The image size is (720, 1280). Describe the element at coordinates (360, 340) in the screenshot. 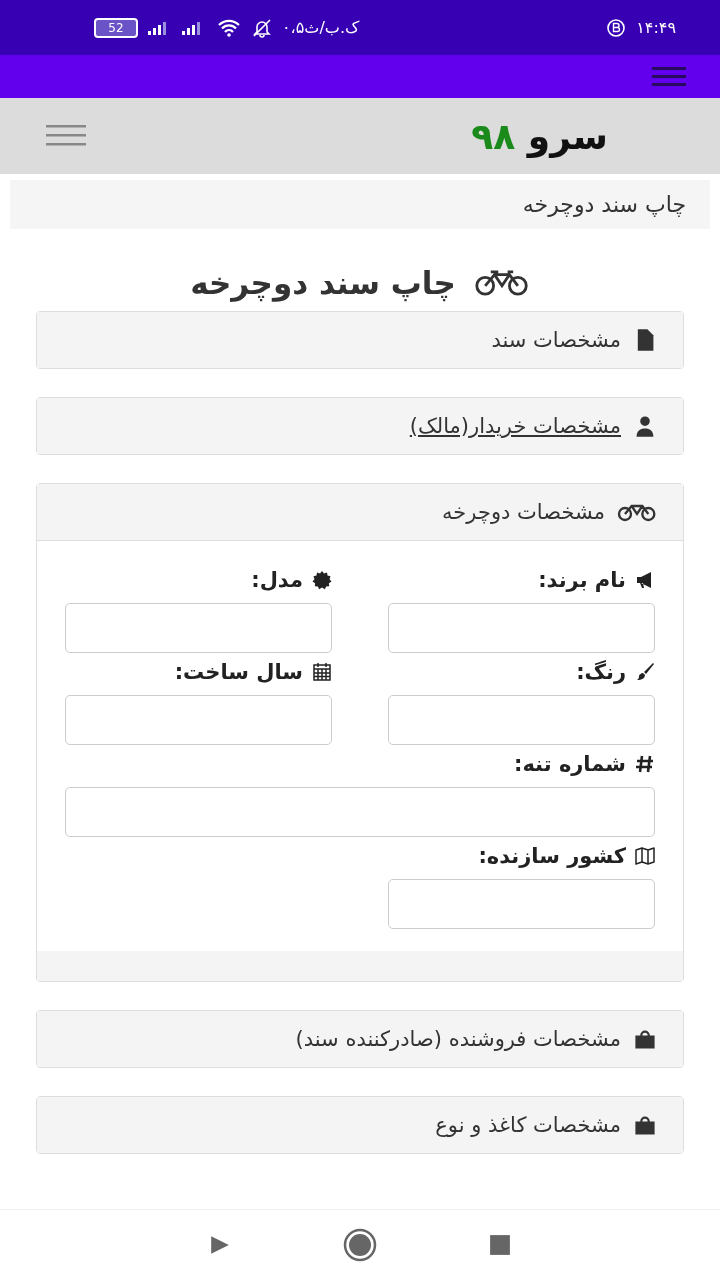

I see `panel-header: مشخصات سند` at that location.